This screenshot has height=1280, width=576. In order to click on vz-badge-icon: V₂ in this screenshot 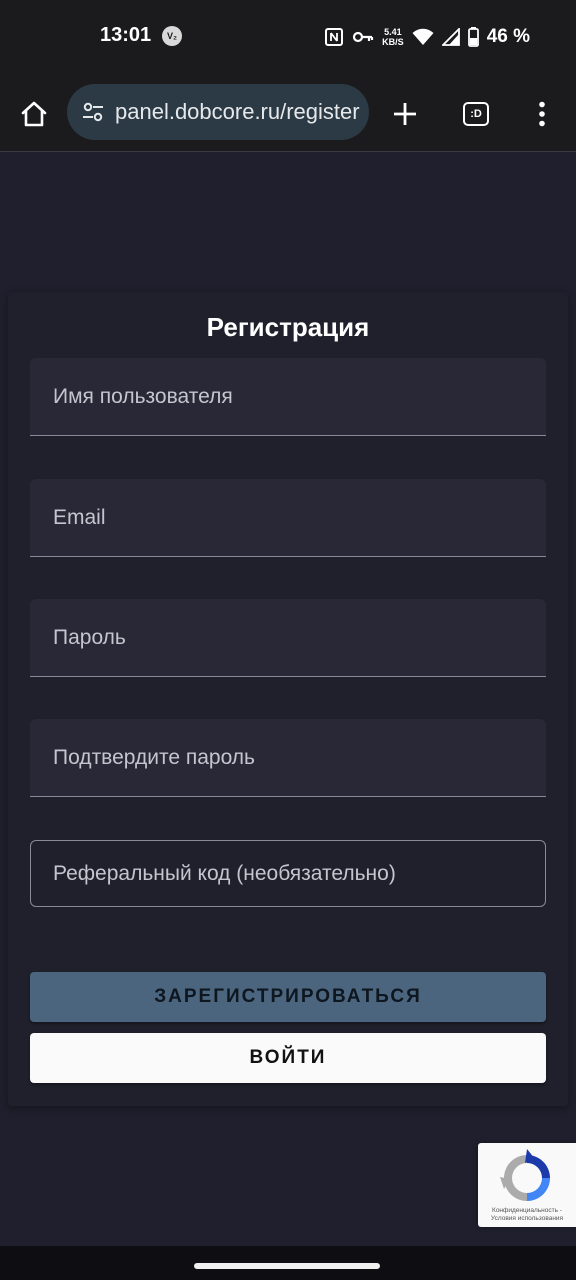, I will do `click(172, 36)`.